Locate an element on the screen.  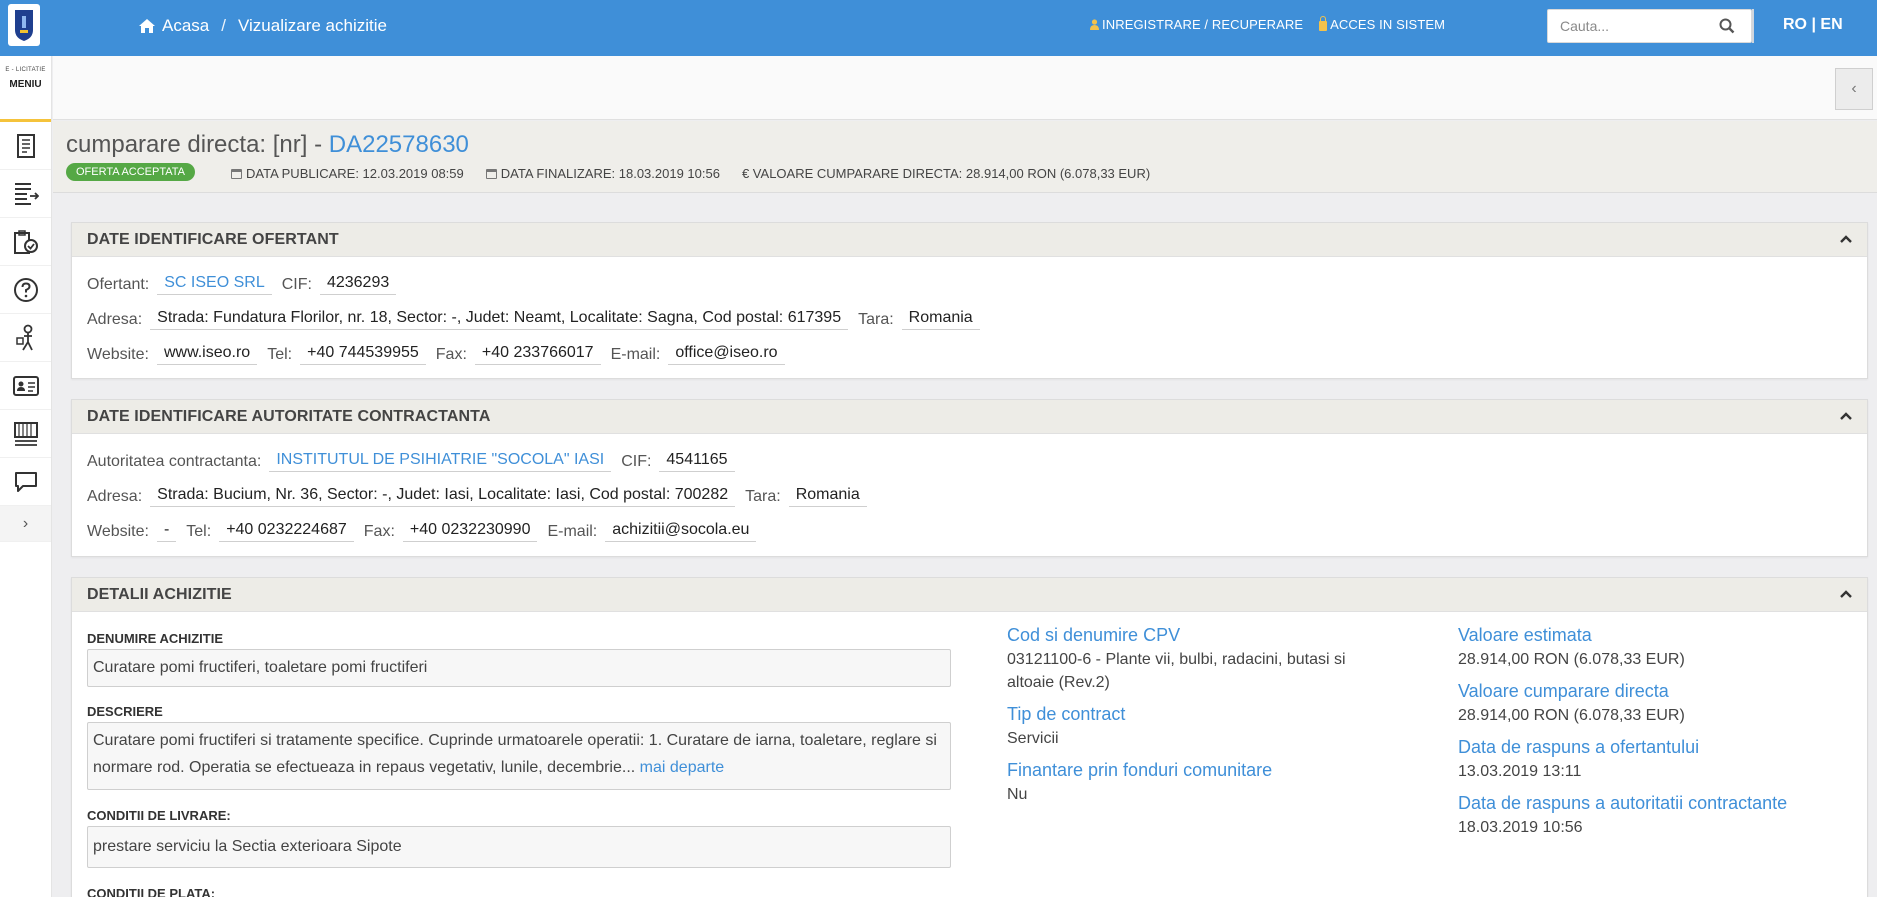
tel-value: +40 744539955 is located at coordinates (363, 354).